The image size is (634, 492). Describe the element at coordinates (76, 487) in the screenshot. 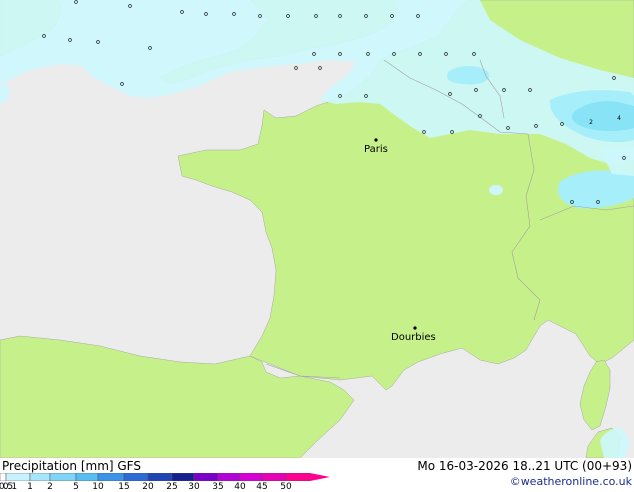

I see `legend-tick: 5` at that location.